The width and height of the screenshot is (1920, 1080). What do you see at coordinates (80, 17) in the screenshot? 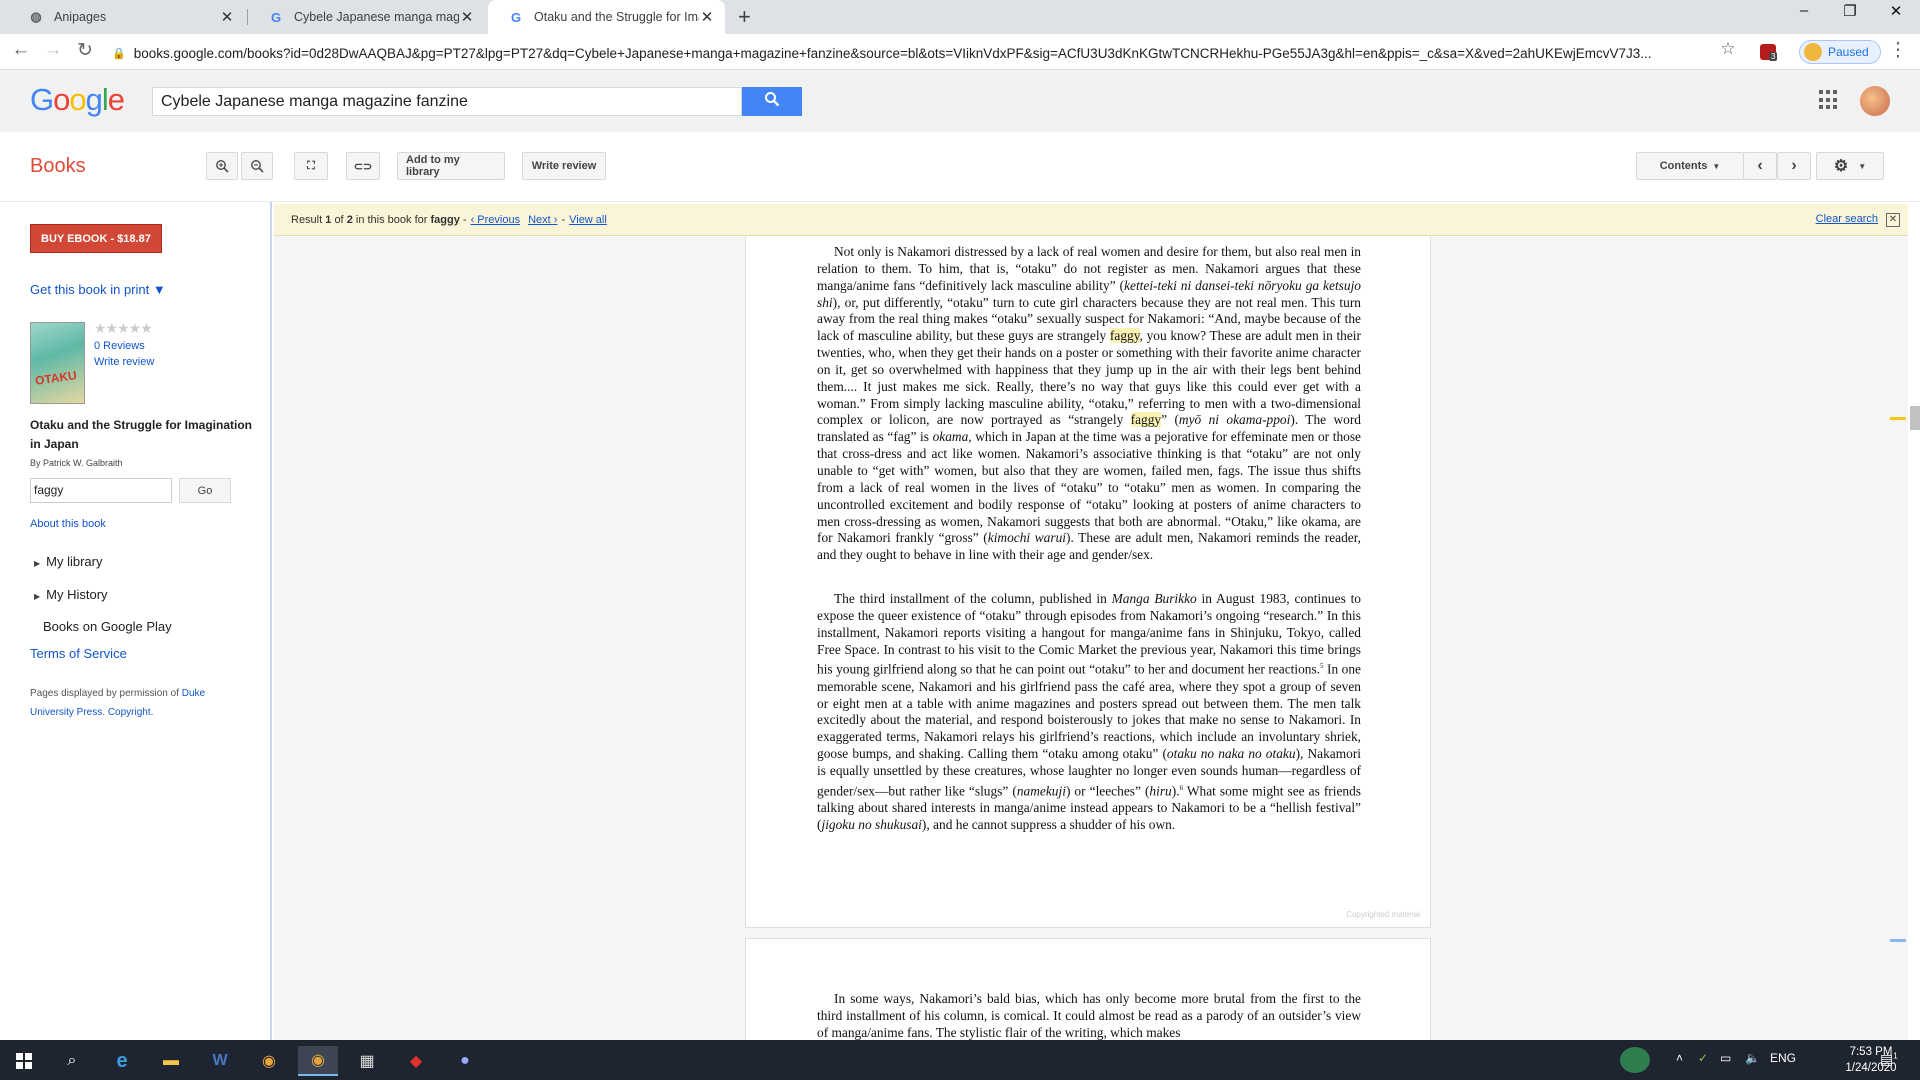
I see `tab-title: Anipages` at bounding box center [80, 17].